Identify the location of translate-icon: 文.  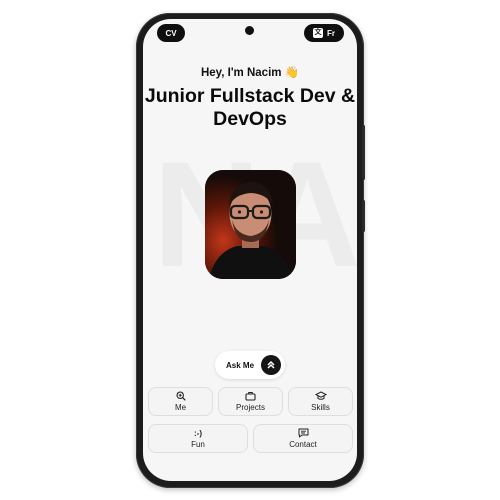
(318, 33).